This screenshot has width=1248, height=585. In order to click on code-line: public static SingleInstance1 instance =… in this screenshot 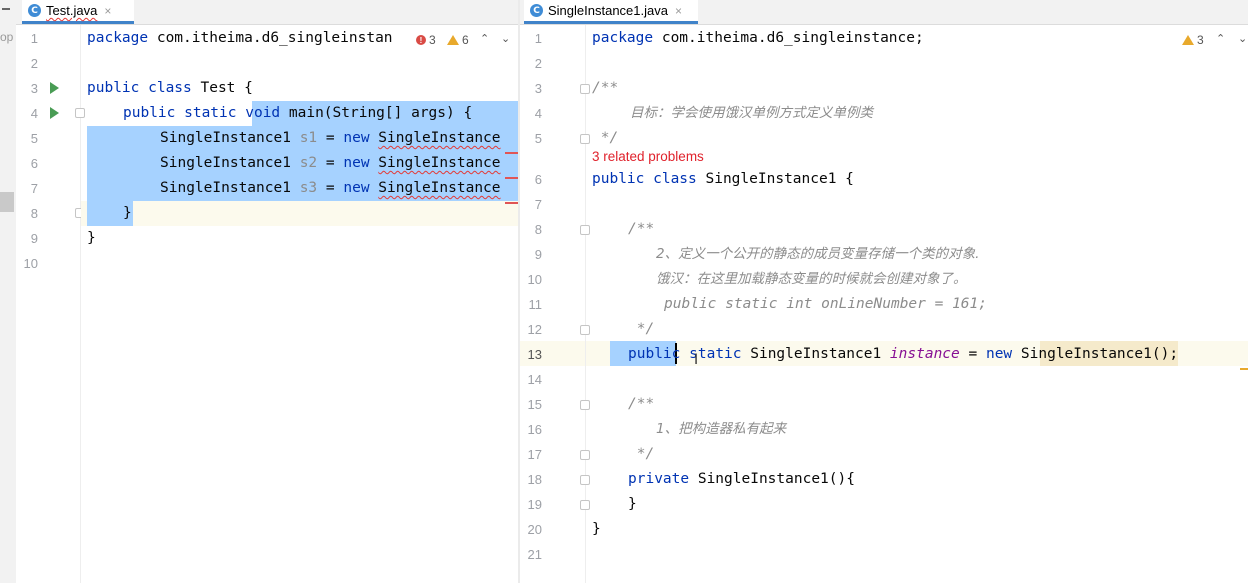, I will do `click(903, 354)`.